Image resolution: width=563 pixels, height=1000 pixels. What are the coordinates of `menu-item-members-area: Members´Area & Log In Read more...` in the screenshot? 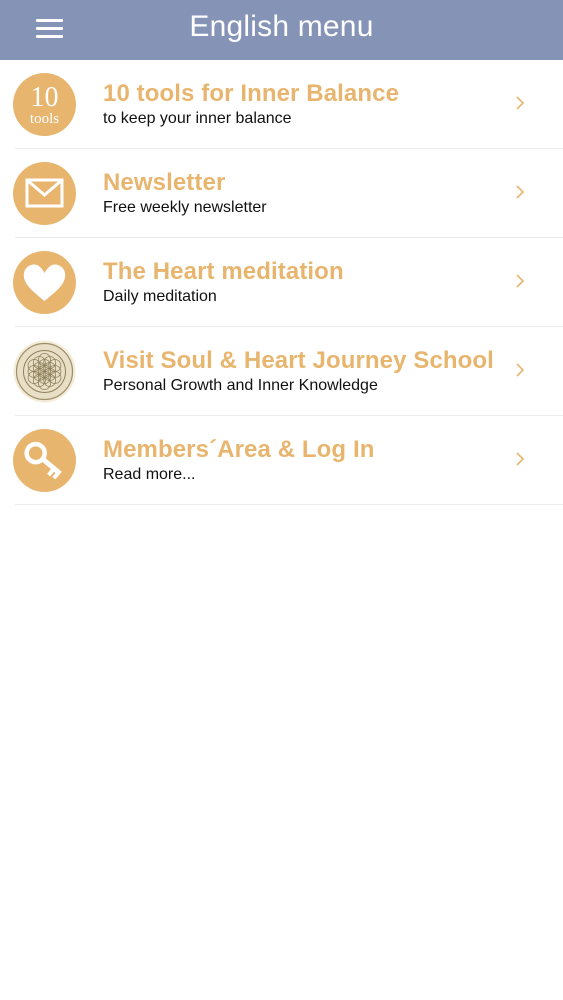 It's located at (281, 460).